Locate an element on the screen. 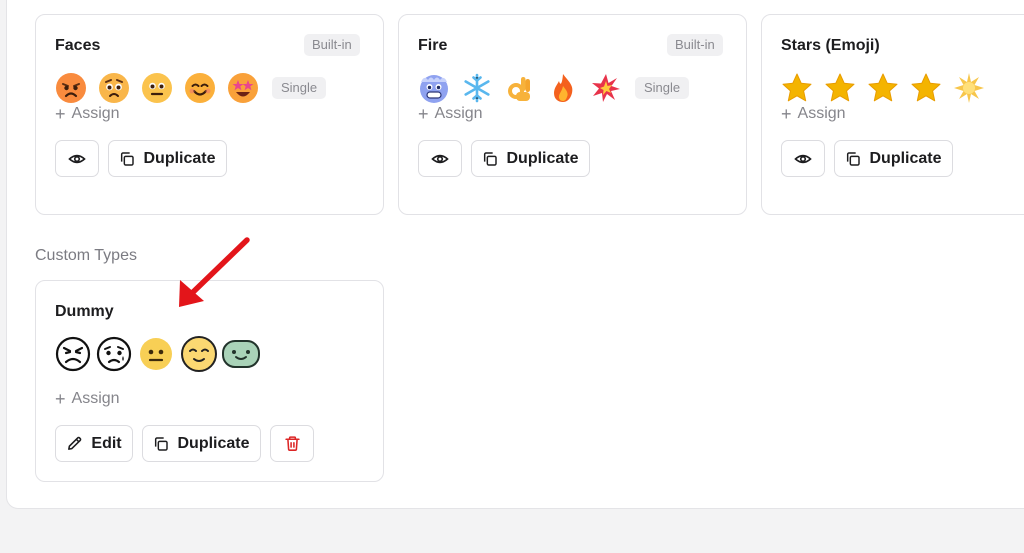 The width and height of the screenshot is (1024, 553). rating-type-card-stars: Stars (Emoji) + Assign Duplicate is located at coordinates (892, 114).